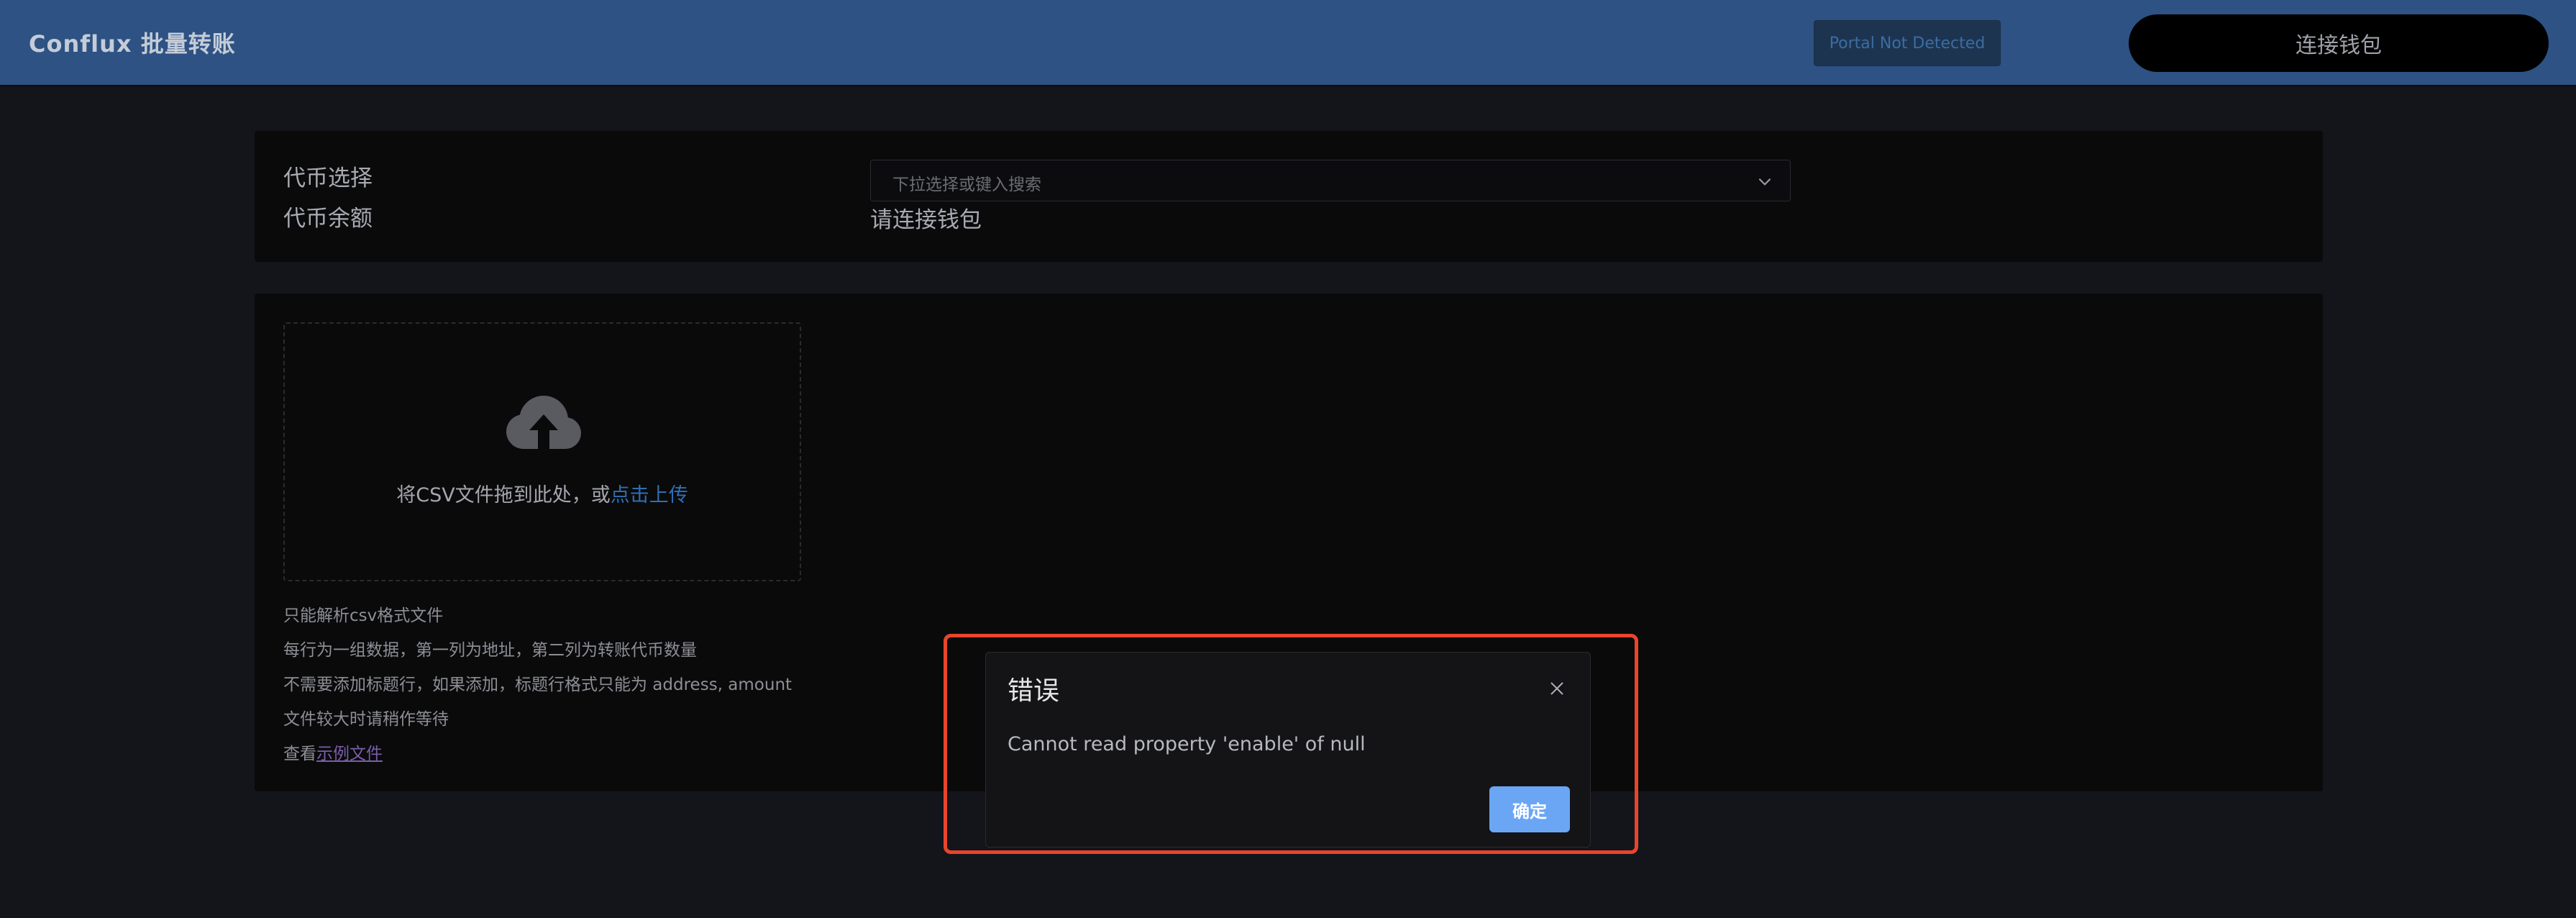 This screenshot has height=918, width=2576. Describe the element at coordinates (132, 44) in the screenshot. I see `app-title: Conflux 批量转账` at that location.